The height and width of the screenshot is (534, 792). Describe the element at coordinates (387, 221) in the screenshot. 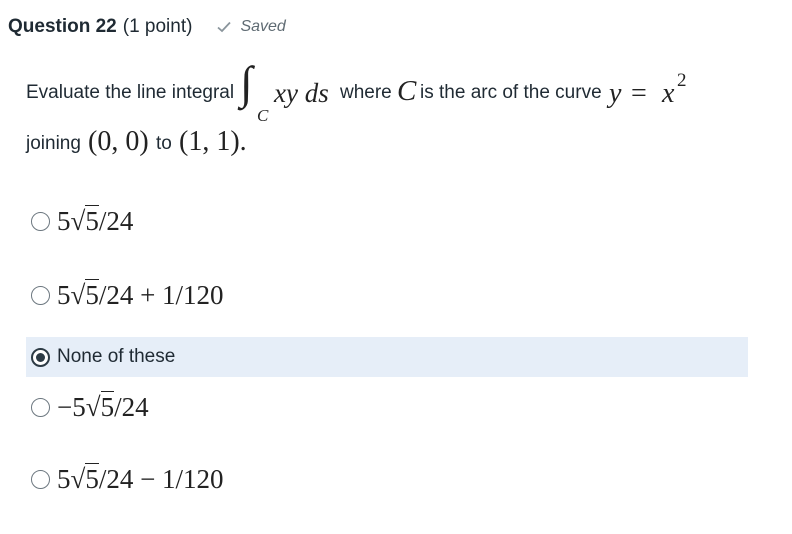

I see `answer-option-1: 5√5/24` at that location.